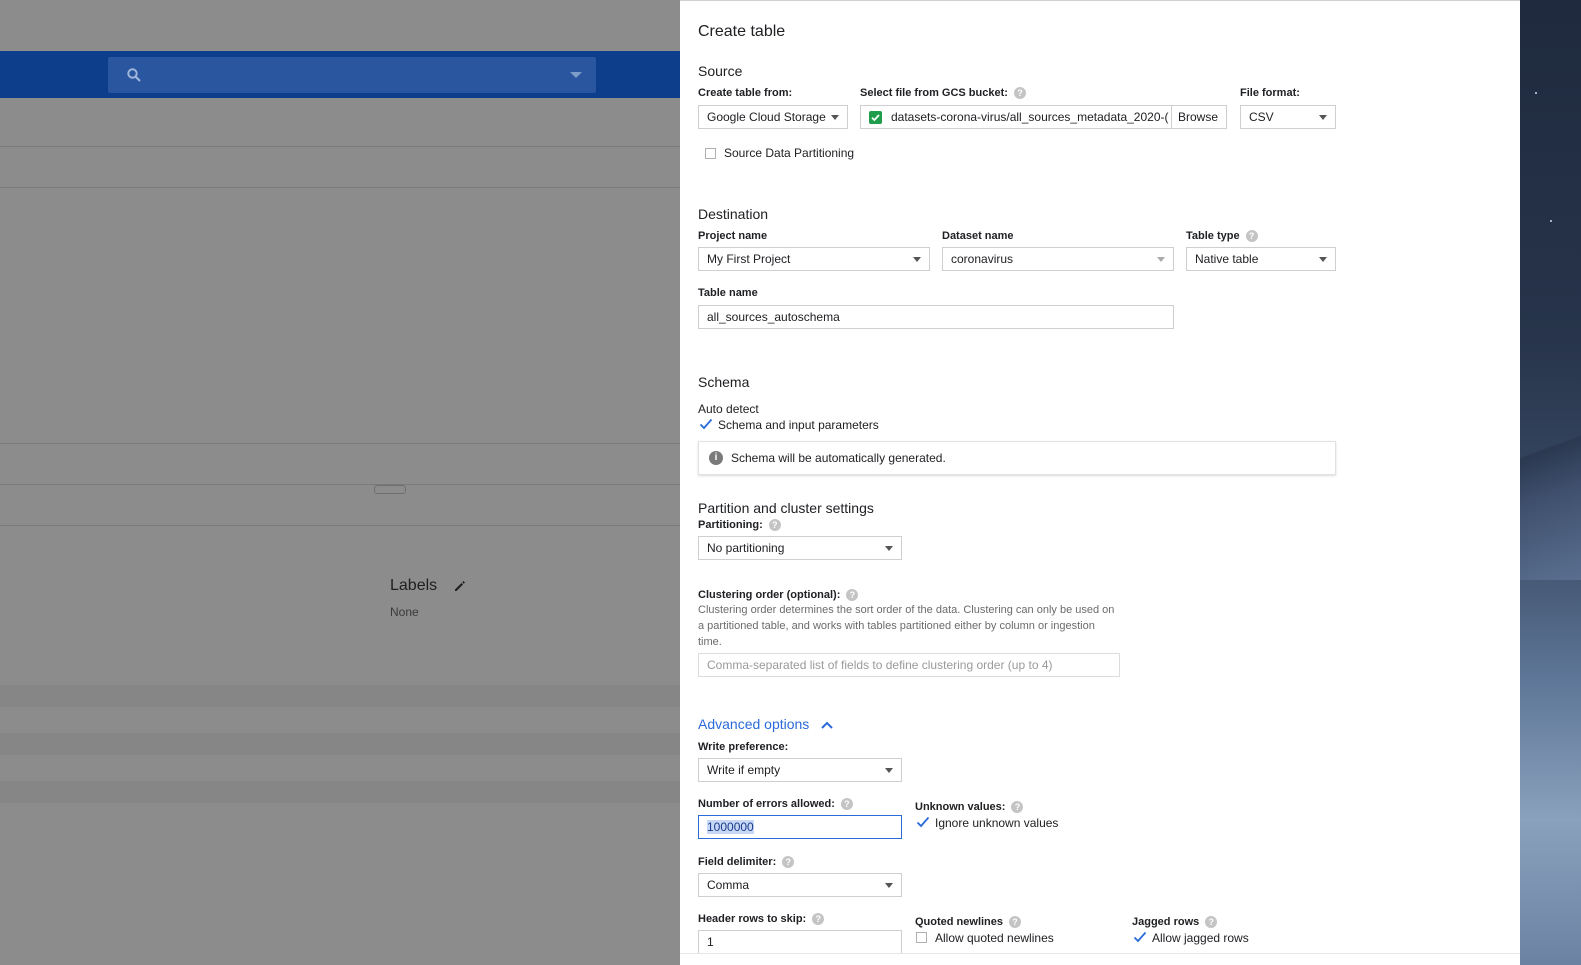 The width and height of the screenshot is (1581, 965). I want to click on partitioning-select: No partitioning, so click(800, 548).